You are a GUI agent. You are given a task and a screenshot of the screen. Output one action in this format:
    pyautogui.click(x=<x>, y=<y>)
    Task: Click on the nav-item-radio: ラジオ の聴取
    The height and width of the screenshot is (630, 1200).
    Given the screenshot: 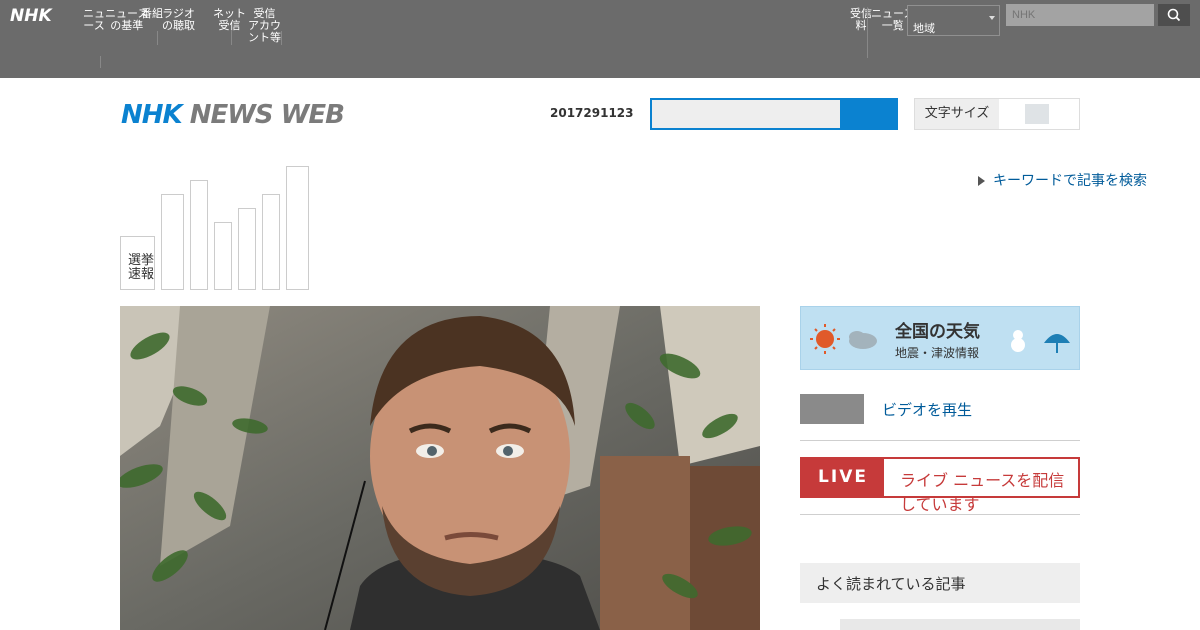 What is the action you would take?
    pyautogui.click(x=178, y=20)
    